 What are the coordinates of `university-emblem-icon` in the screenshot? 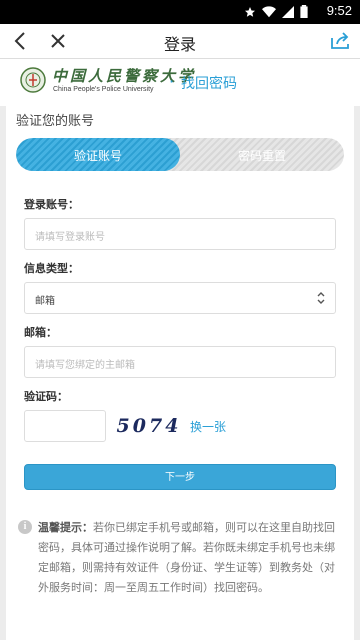 It's located at (33, 80).